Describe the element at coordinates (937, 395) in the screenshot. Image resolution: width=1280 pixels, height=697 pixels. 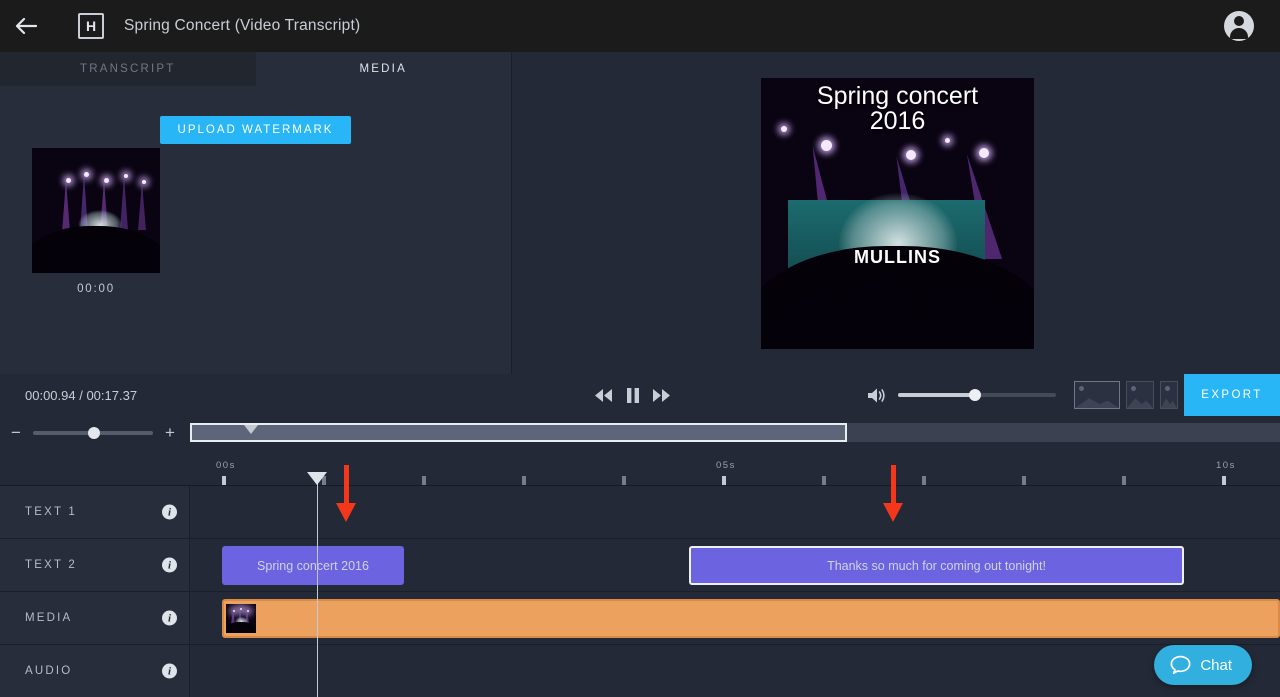
I see `volume-slider-fill` at that location.